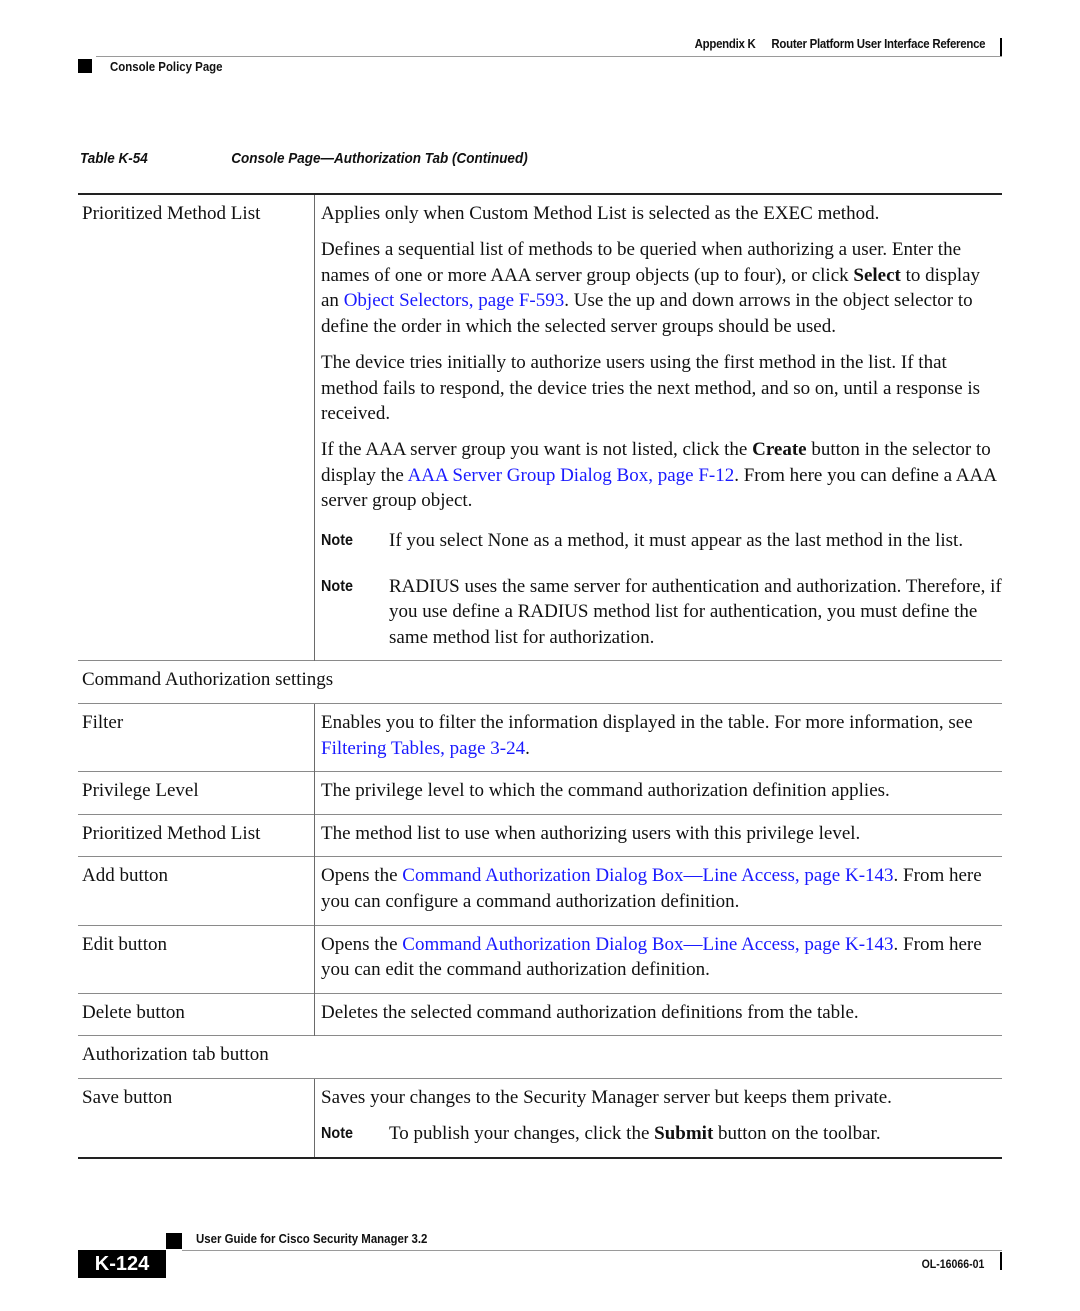 The image size is (1080, 1311). Describe the element at coordinates (196, 793) in the screenshot. I see `row-label: Privilege Level` at that location.